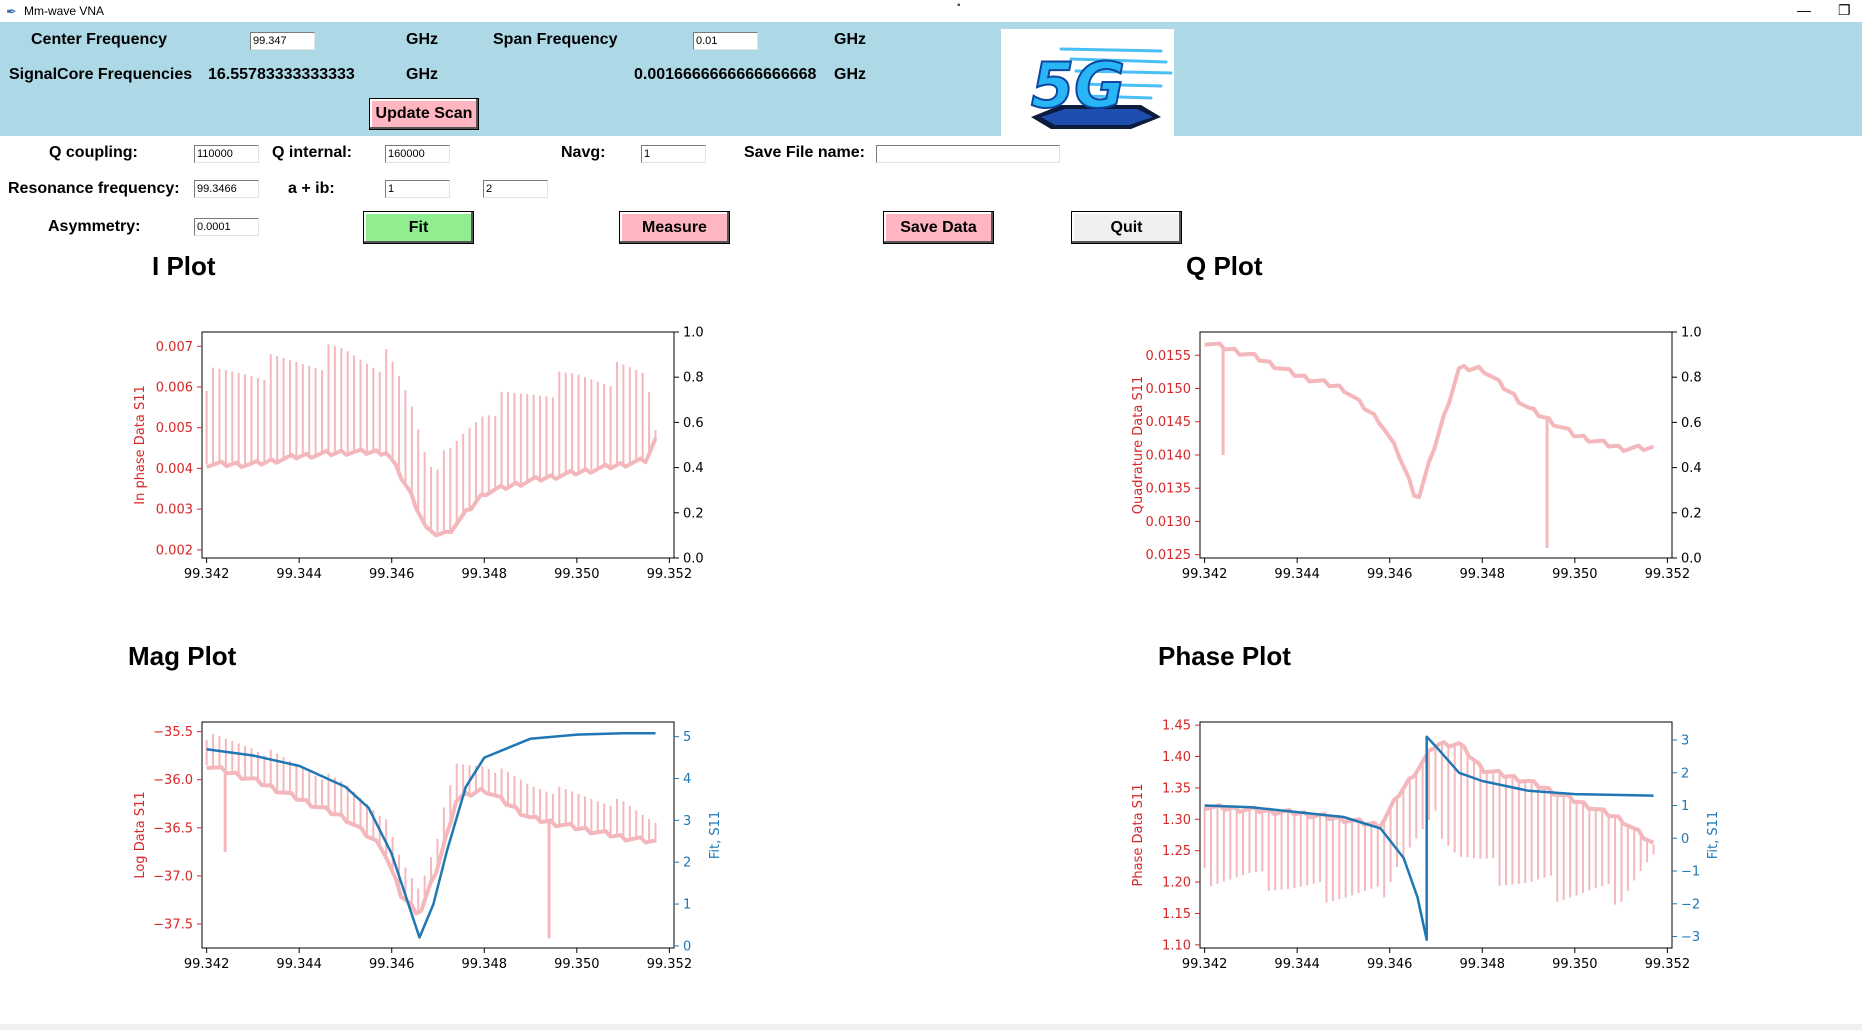 Image resolution: width=1862 pixels, height=1030 pixels. Describe the element at coordinates (173, 828) in the screenshot. I see `mag-ytick-label: −36.5` at that location.